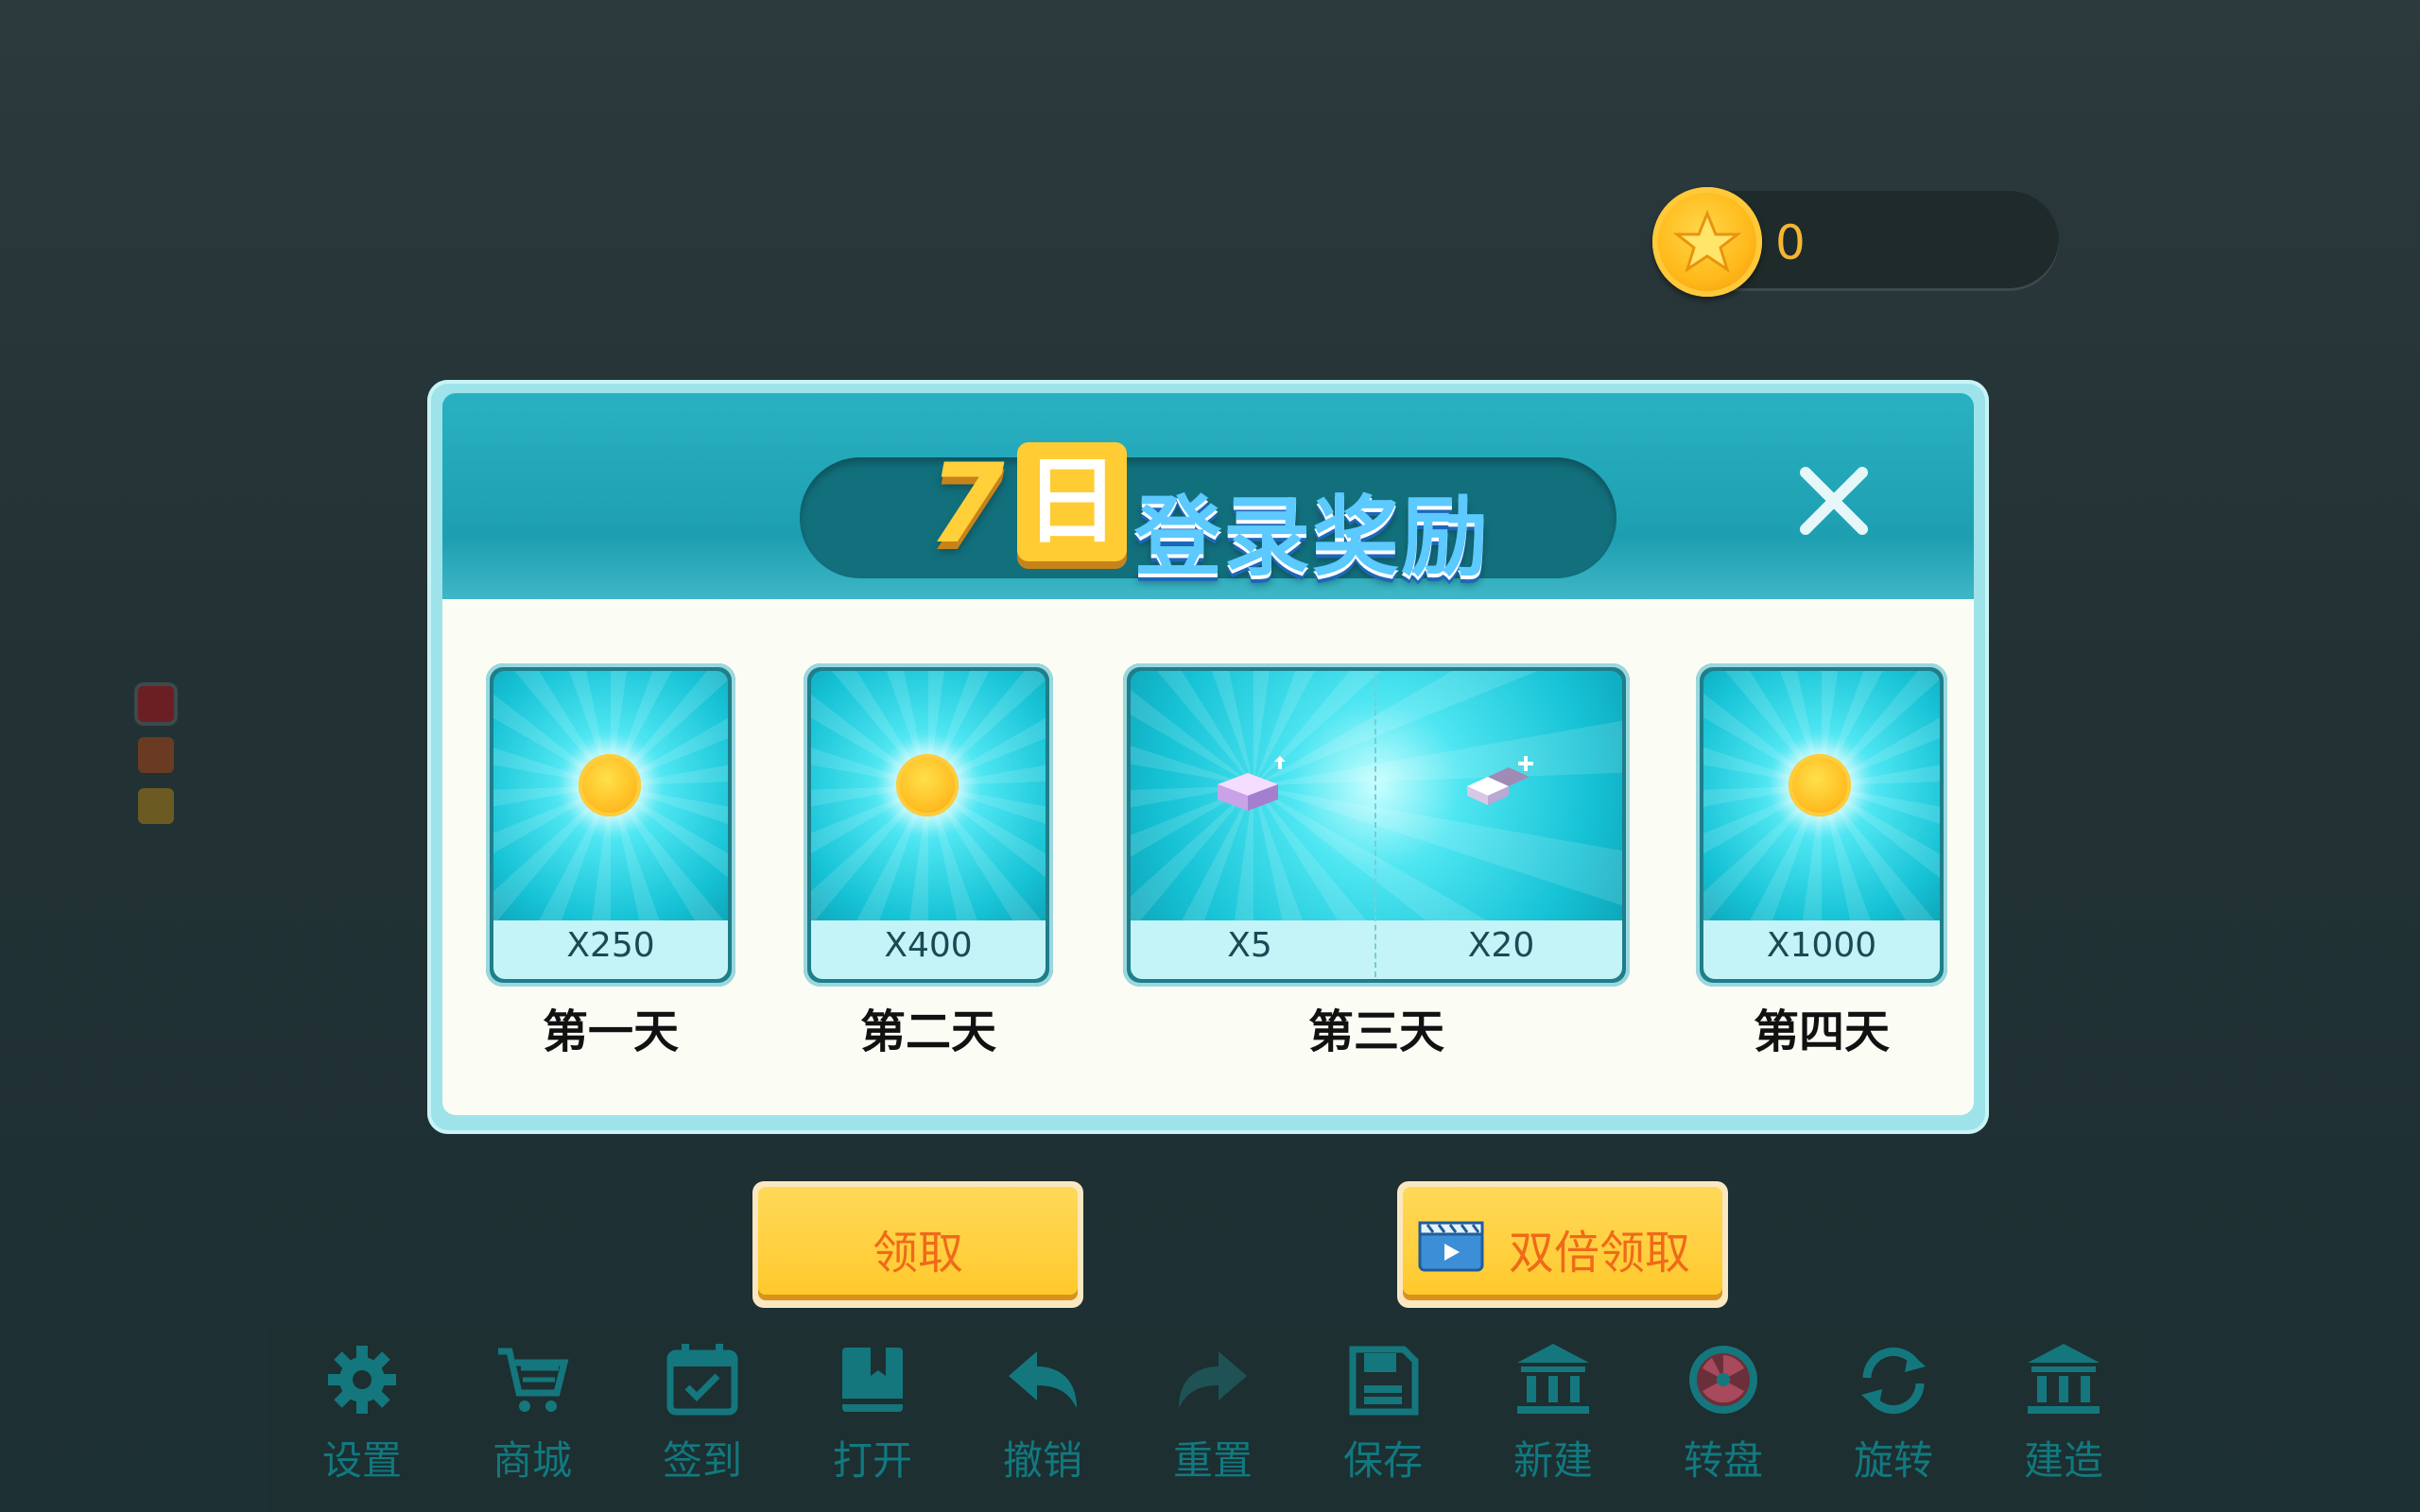 Image resolution: width=2420 pixels, height=1512 pixels. What do you see at coordinates (872, 1380) in the screenshot?
I see `book-icon` at bounding box center [872, 1380].